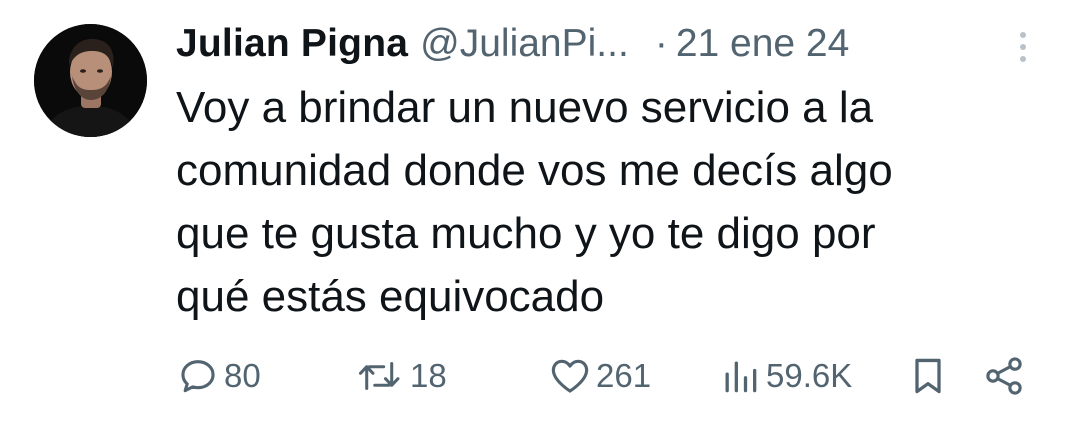 The height and width of the screenshot is (436, 1080). I want to click on action-bar: 80 18 261 59.6K, so click(540, 376).